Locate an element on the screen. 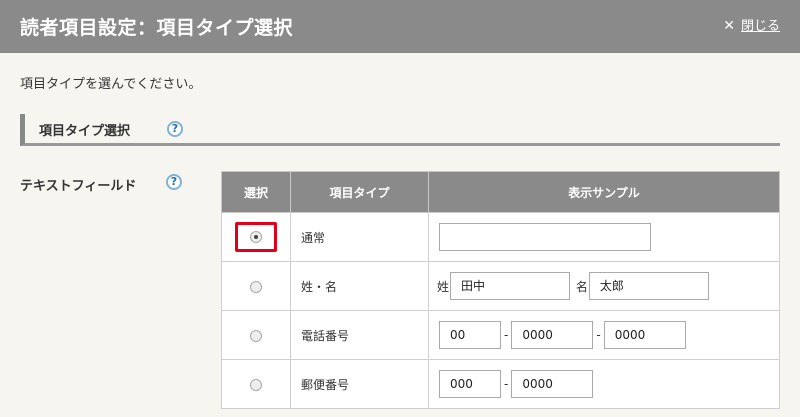  field-label: テキストフィールド ? is located at coordinates (101, 184).